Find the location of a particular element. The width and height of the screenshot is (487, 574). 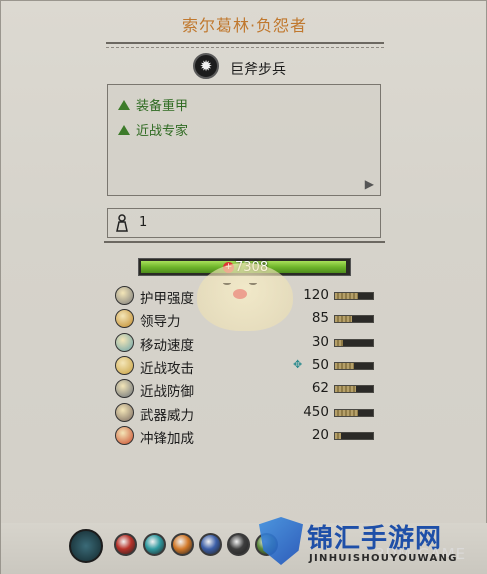

stat-row: 近战攻击 ✥ 50 is located at coordinates (246, 366).